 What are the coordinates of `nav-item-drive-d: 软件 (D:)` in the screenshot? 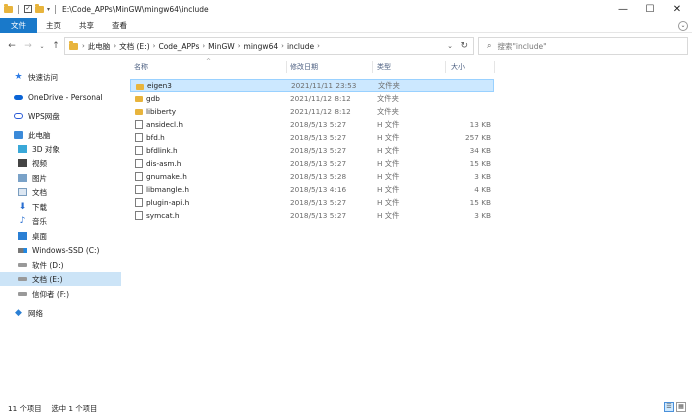 It's located at (70, 265).